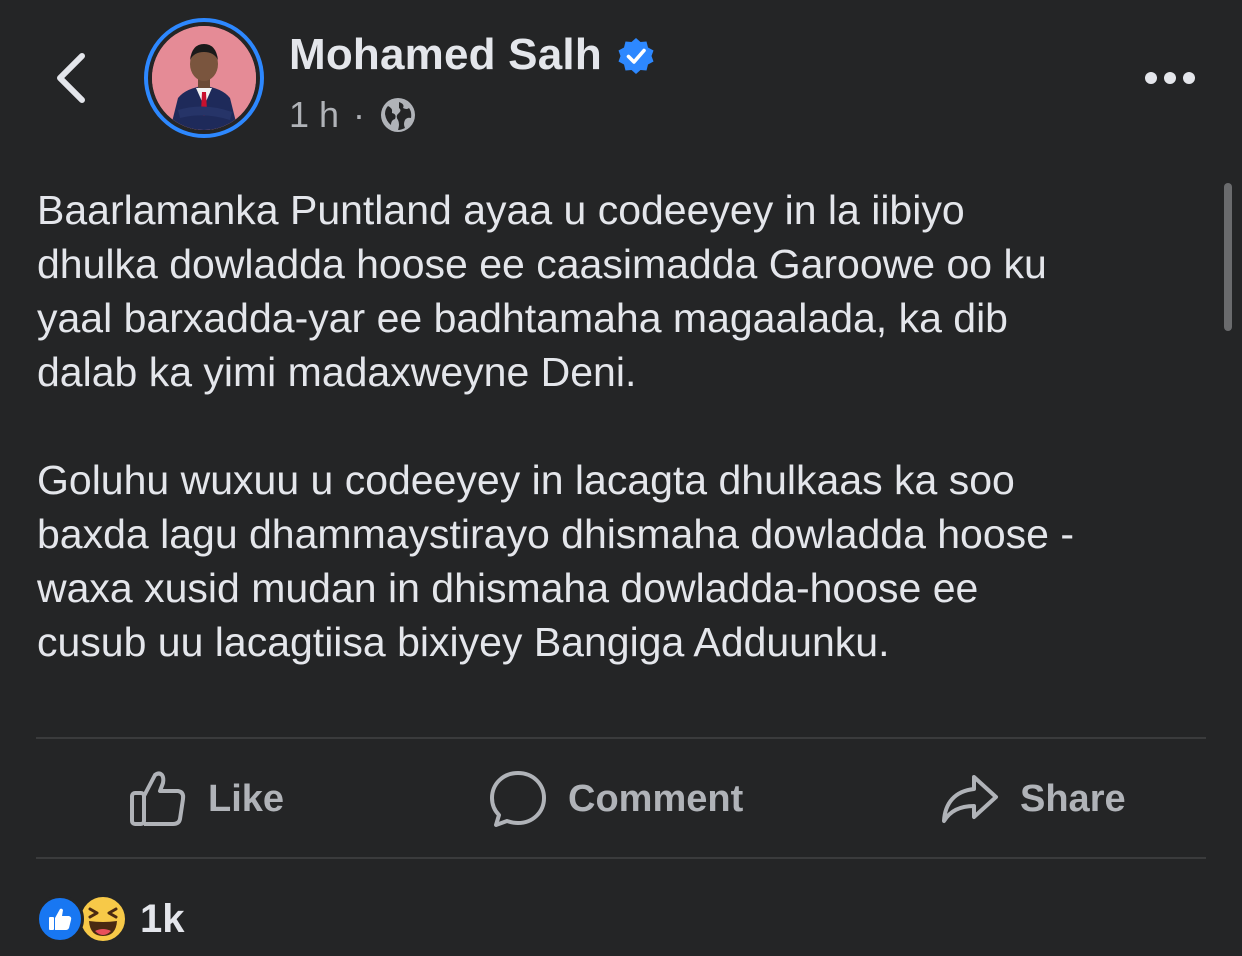  I want to click on more-options-button, so click(1170, 78).